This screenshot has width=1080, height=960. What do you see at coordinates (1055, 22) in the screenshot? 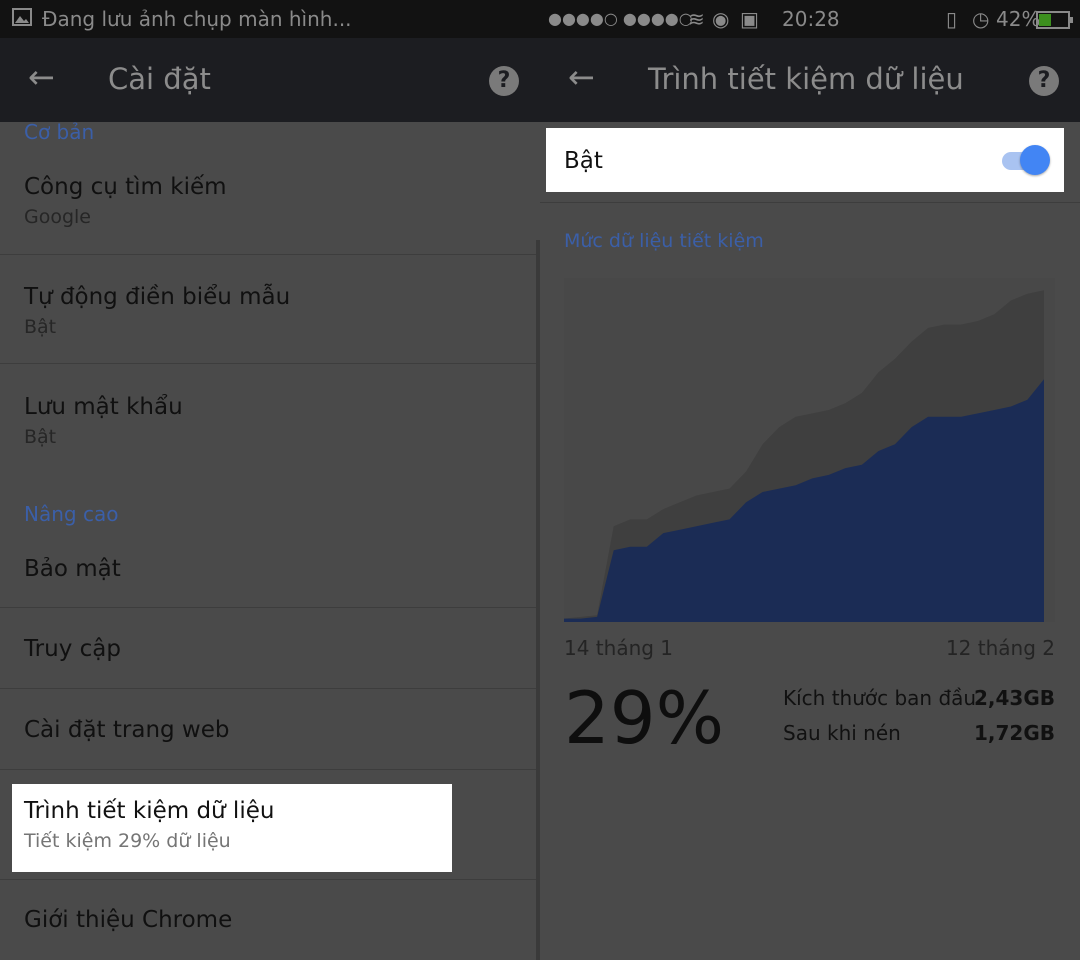
I see `battery-icon` at bounding box center [1055, 22].